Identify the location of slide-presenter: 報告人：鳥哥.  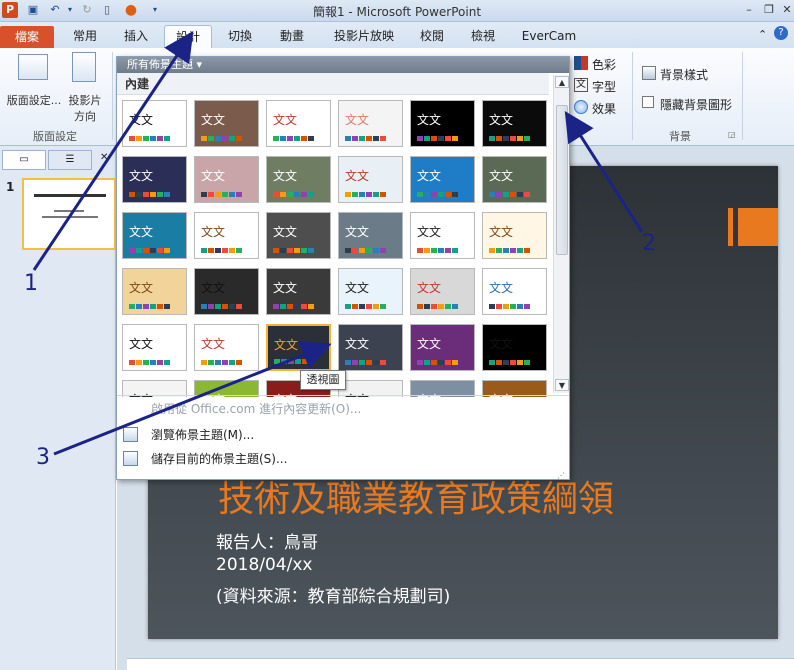
(267, 540).